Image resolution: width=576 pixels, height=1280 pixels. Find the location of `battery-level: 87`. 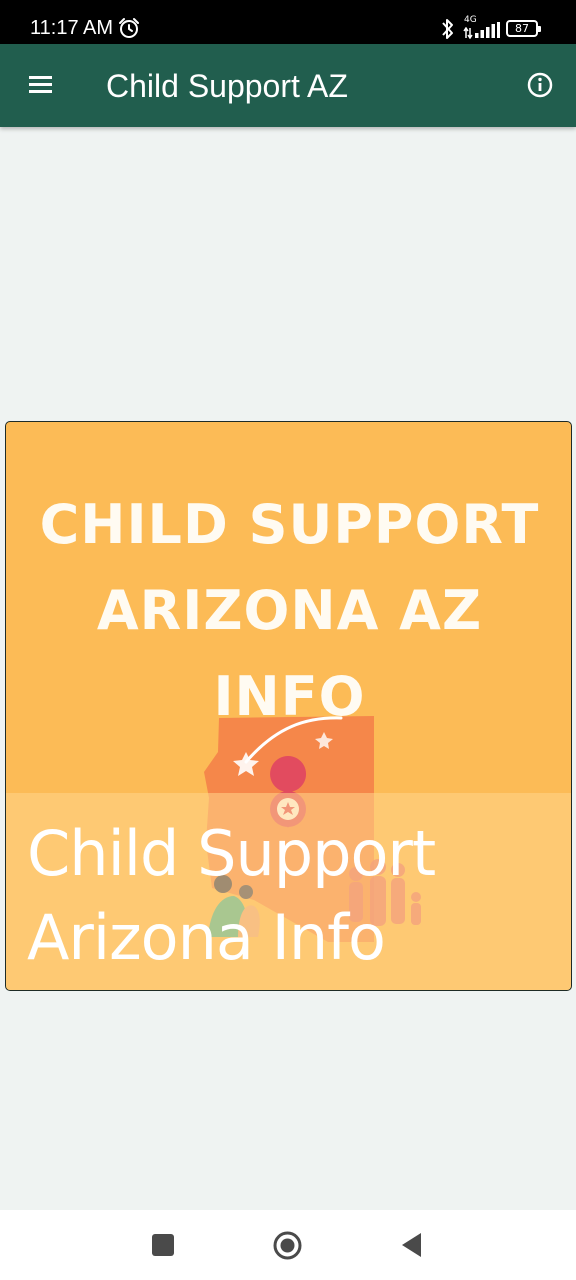

battery-level: 87 is located at coordinates (522, 28).